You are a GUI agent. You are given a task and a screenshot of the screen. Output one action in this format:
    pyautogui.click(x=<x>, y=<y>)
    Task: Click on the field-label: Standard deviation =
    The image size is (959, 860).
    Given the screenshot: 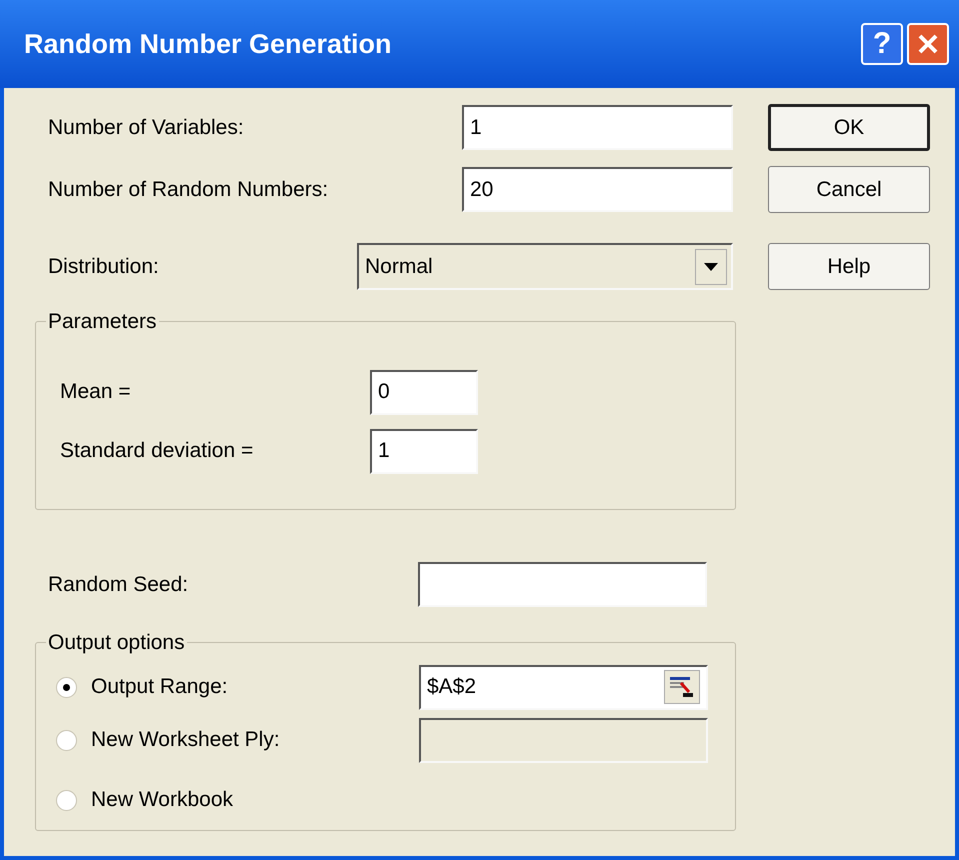 What is the action you would take?
    pyautogui.click(x=157, y=451)
    